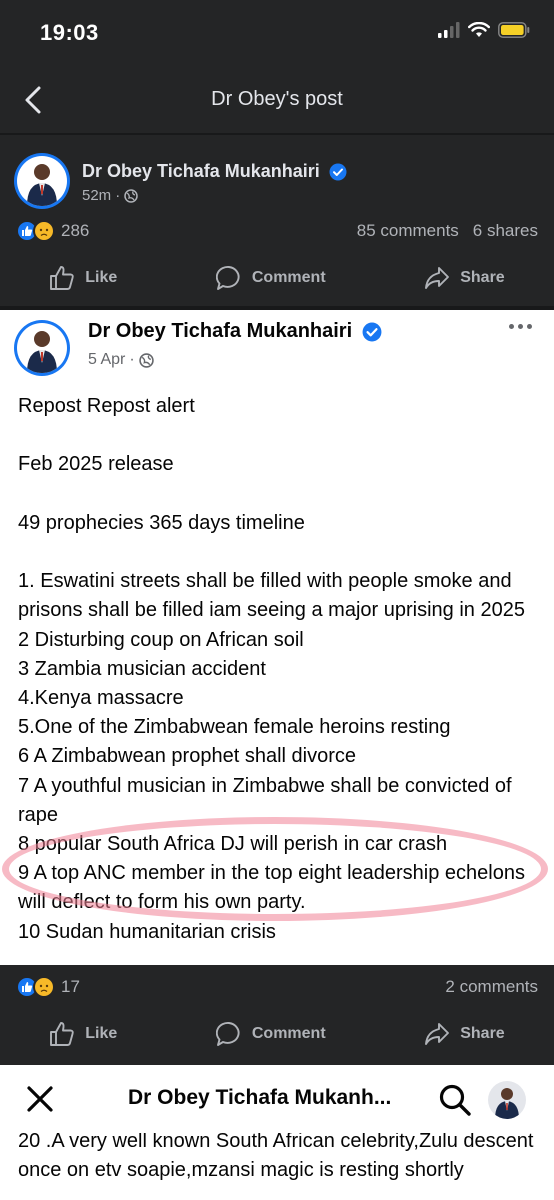 Image resolution: width=554 pixels, height=1200 pixels. What do you see at coordinates (201, 171) in the screenshot?
I see `author-name-text: Dr Obey Tichafa Mukanhairi` at bounding box center [201, 171].